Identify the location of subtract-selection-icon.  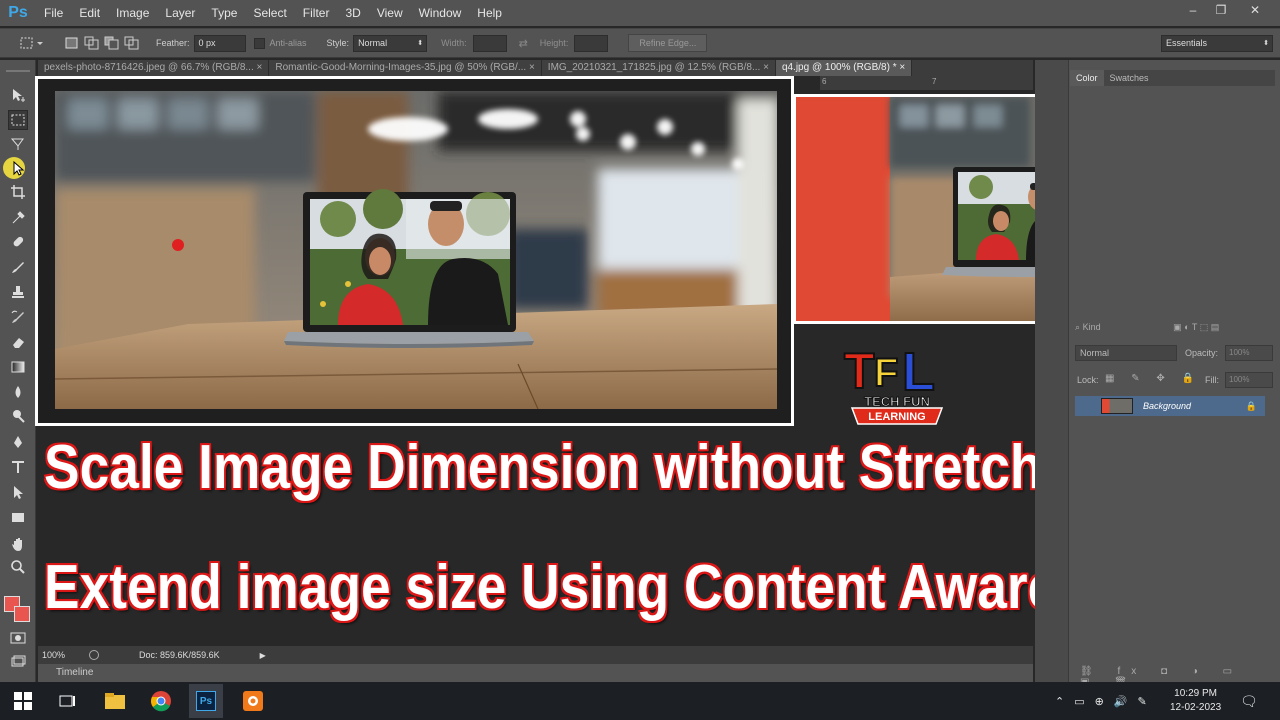
(112, 43).